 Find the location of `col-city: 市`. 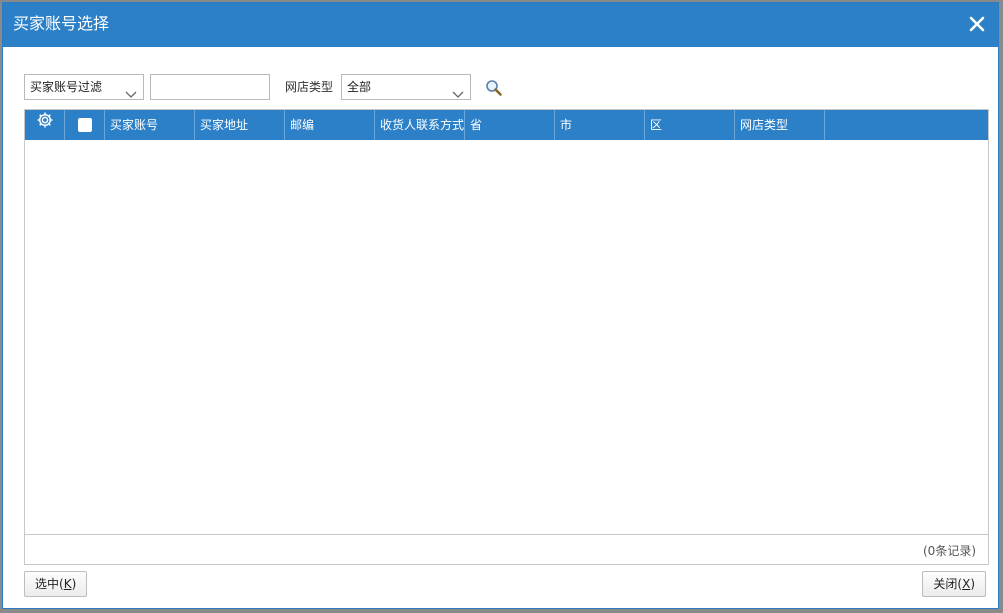

col-city: 市 is located at coordinates (600, 125).